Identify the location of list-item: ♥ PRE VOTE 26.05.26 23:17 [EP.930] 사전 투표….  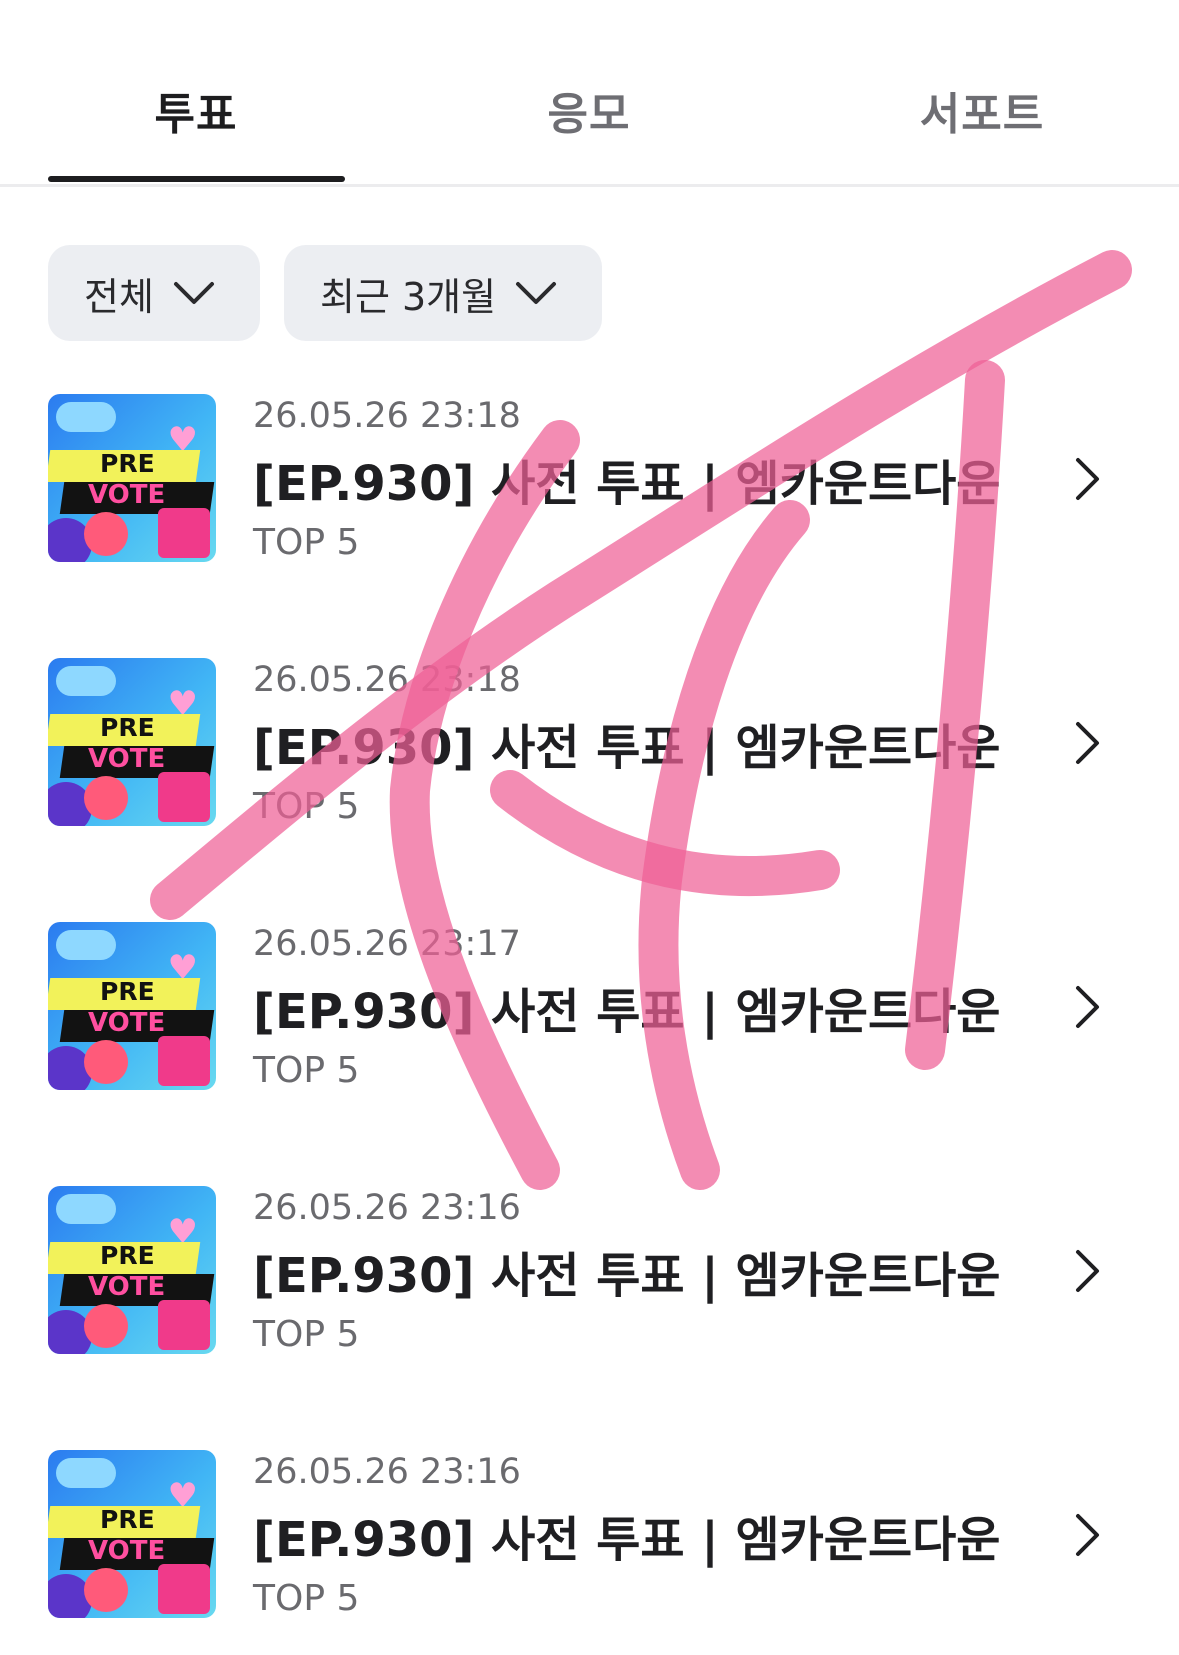
(589, 1017).